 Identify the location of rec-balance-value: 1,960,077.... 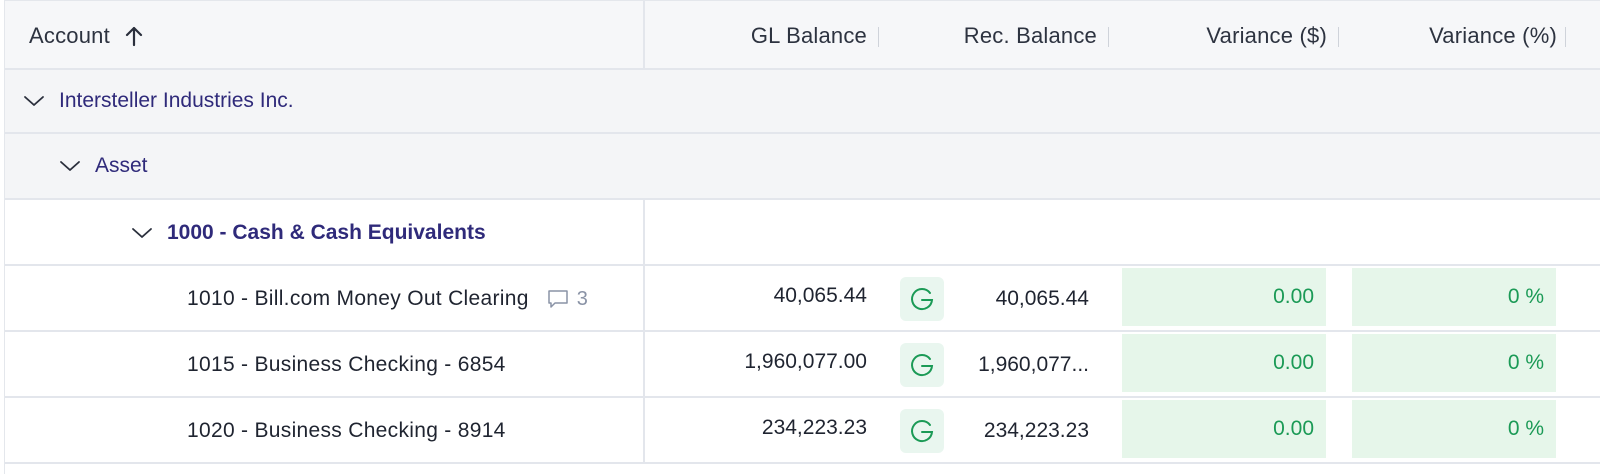
(1033, 364).